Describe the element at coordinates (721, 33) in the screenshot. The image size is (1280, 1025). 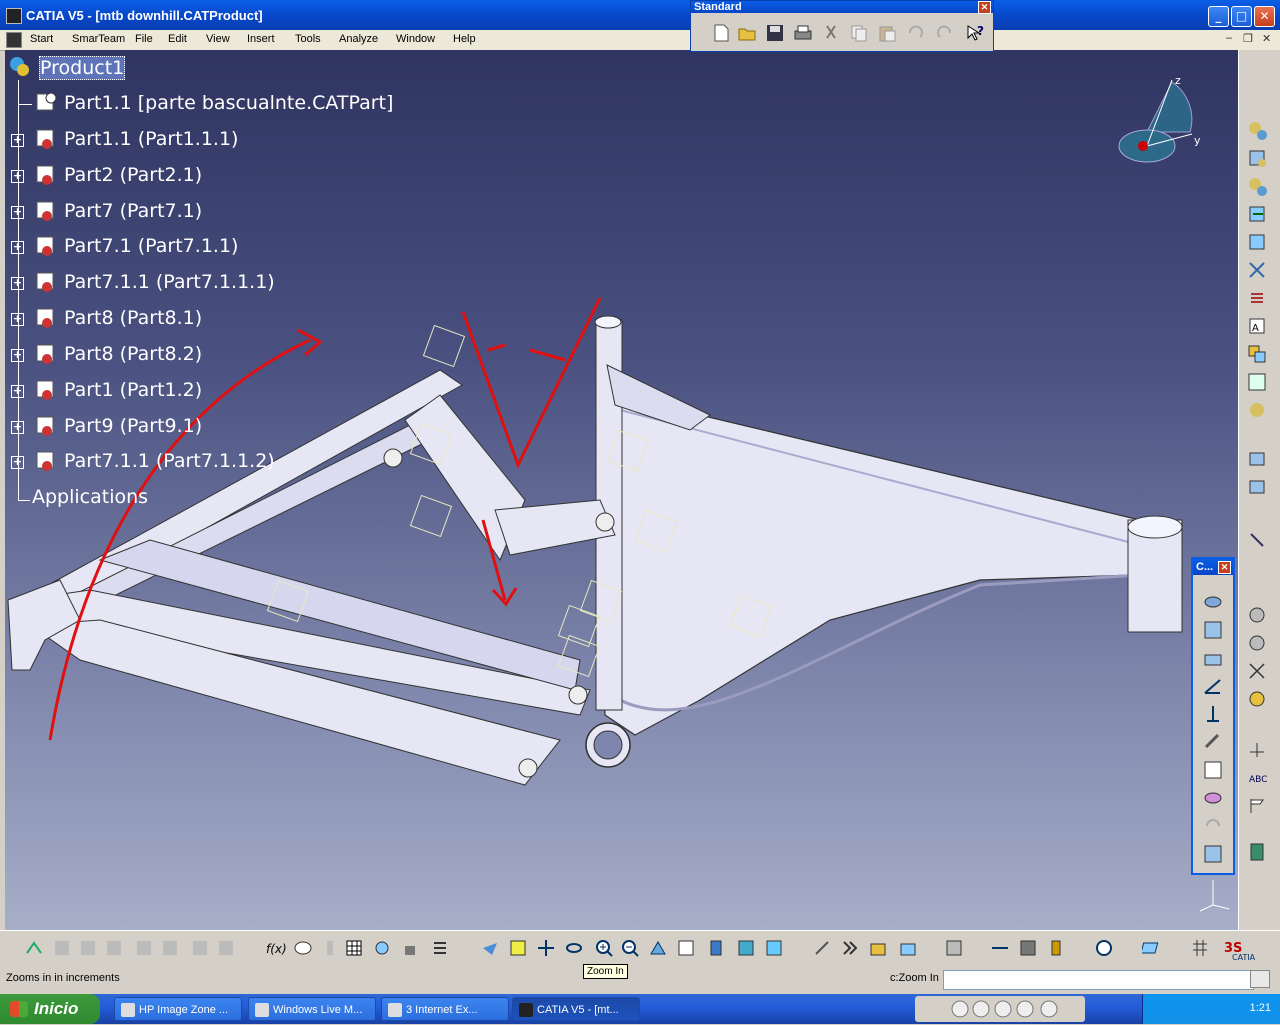
I see `new-icon` at that location.